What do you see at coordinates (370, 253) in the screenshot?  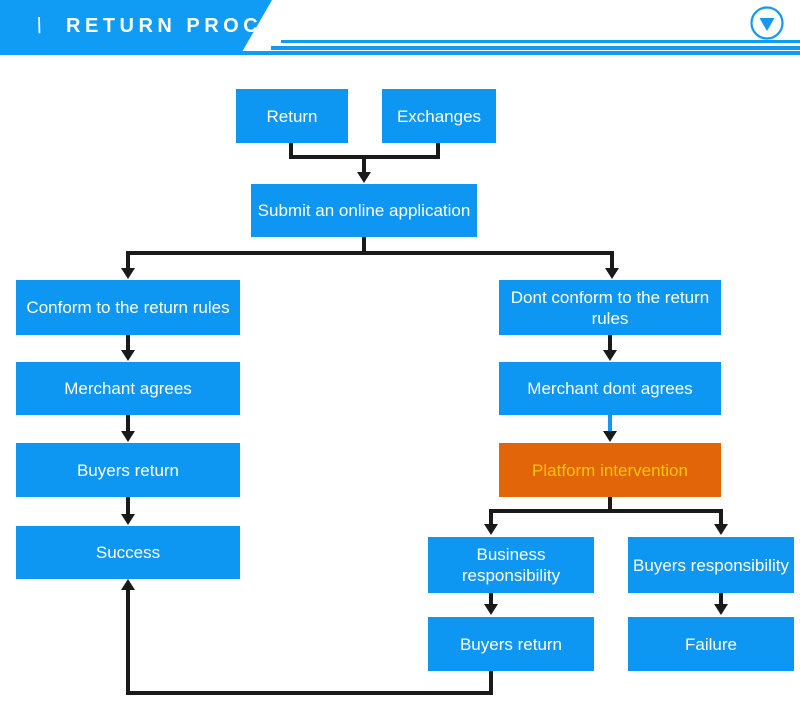 I see `edge-split-horizontal` at bounding box center [370, 253].